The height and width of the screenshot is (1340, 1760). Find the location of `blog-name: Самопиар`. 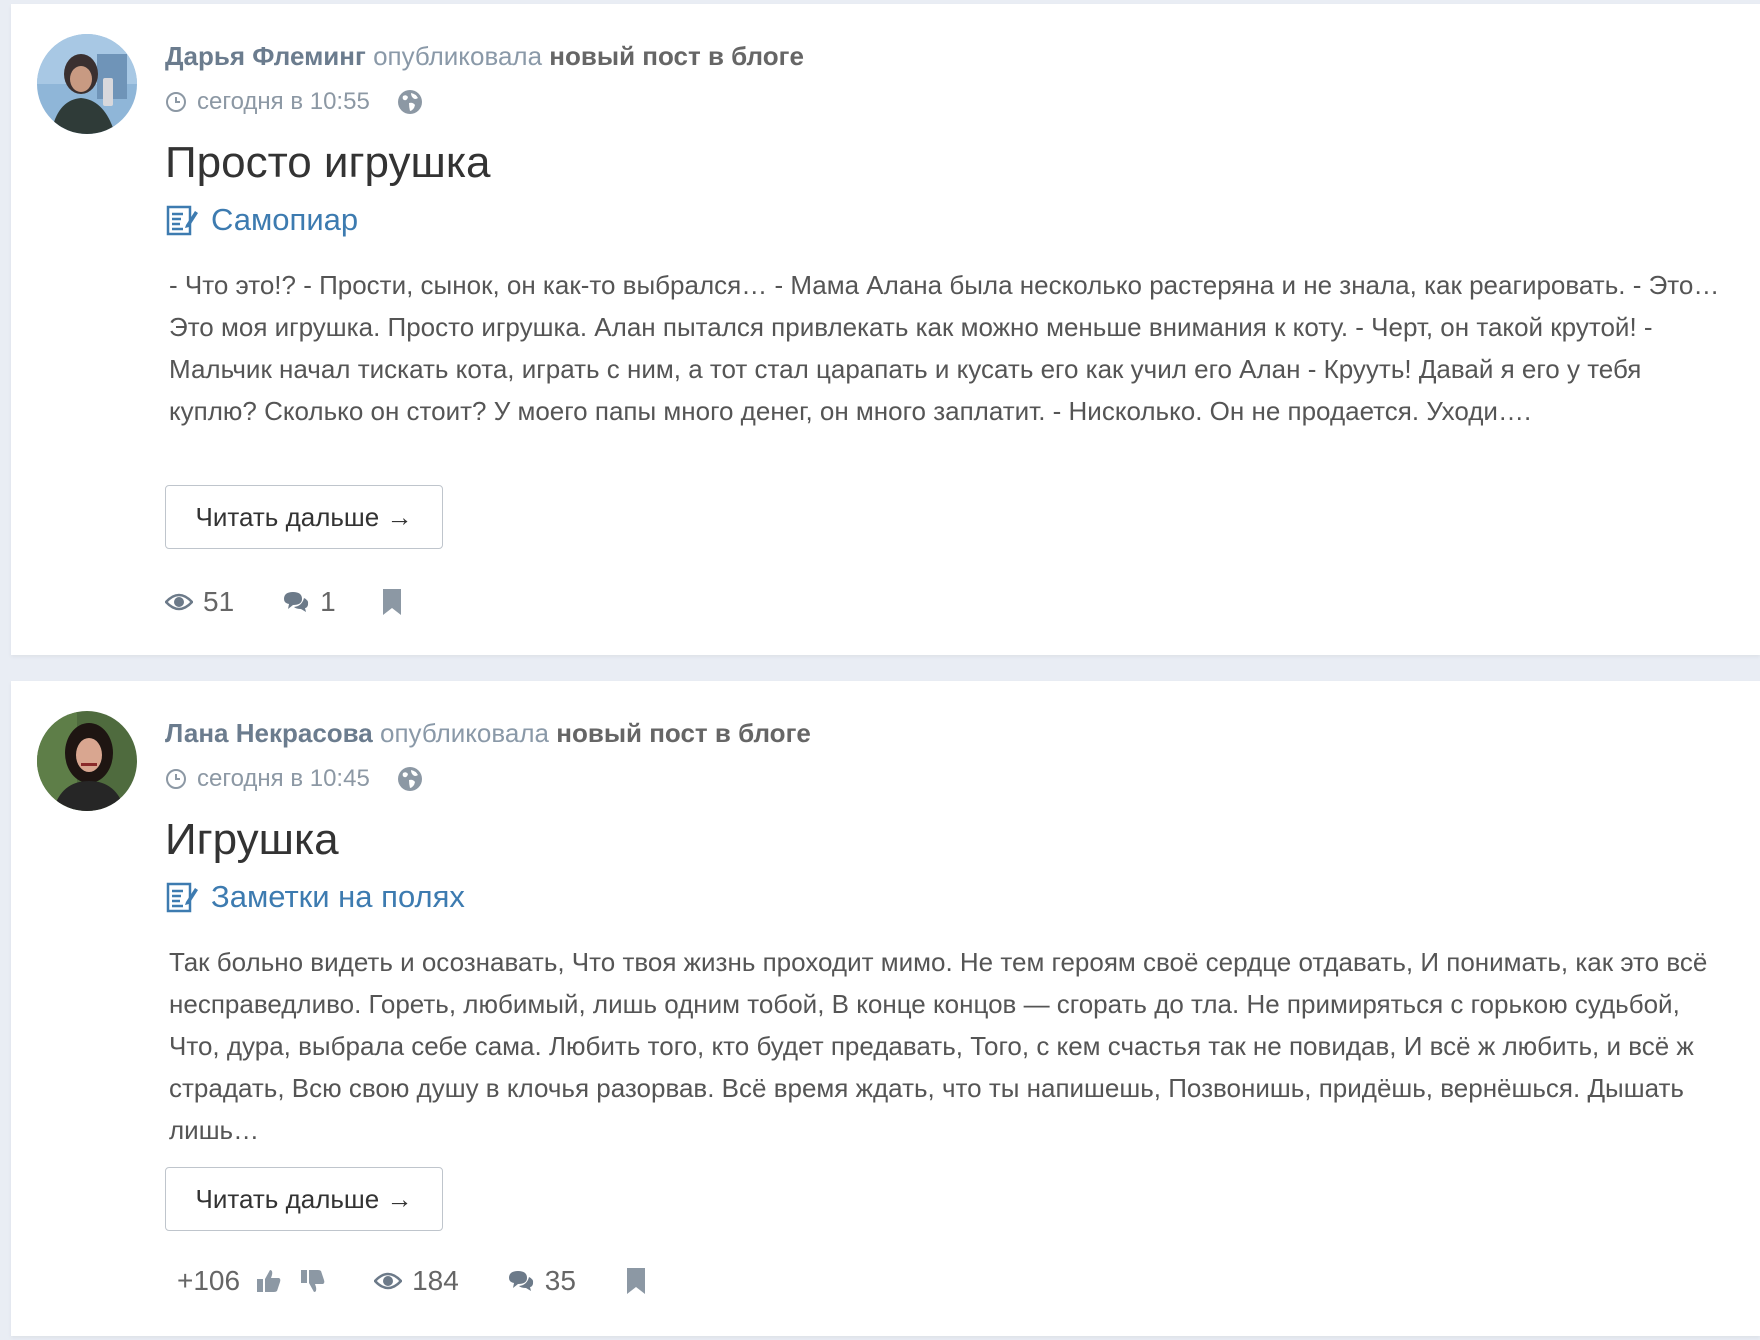

blog-name: Самопиар is located at coordinates (285, 219).